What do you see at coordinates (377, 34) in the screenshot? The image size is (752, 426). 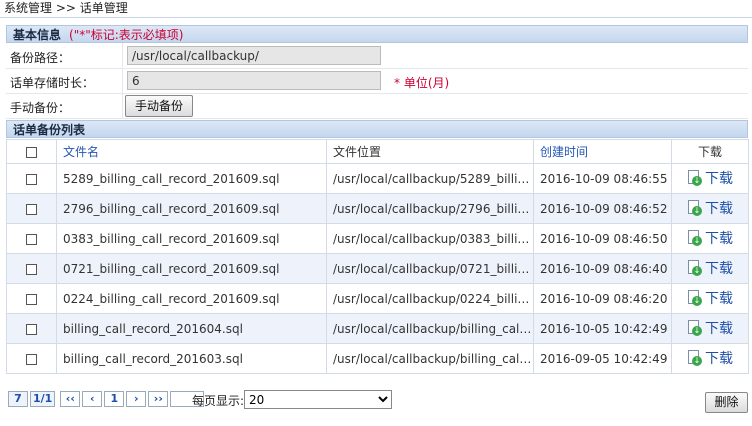 I see `basic-info-header: 基本信息 ("*"标记:表示必填项)` at bounding box center [377, 34].